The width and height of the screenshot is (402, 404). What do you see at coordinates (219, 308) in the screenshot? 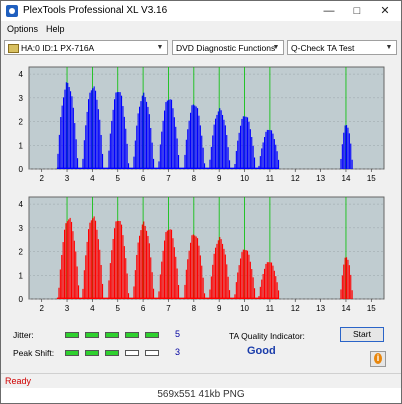
I see `bottom-x-tick-label: 9` at bounding box center [219, 308].